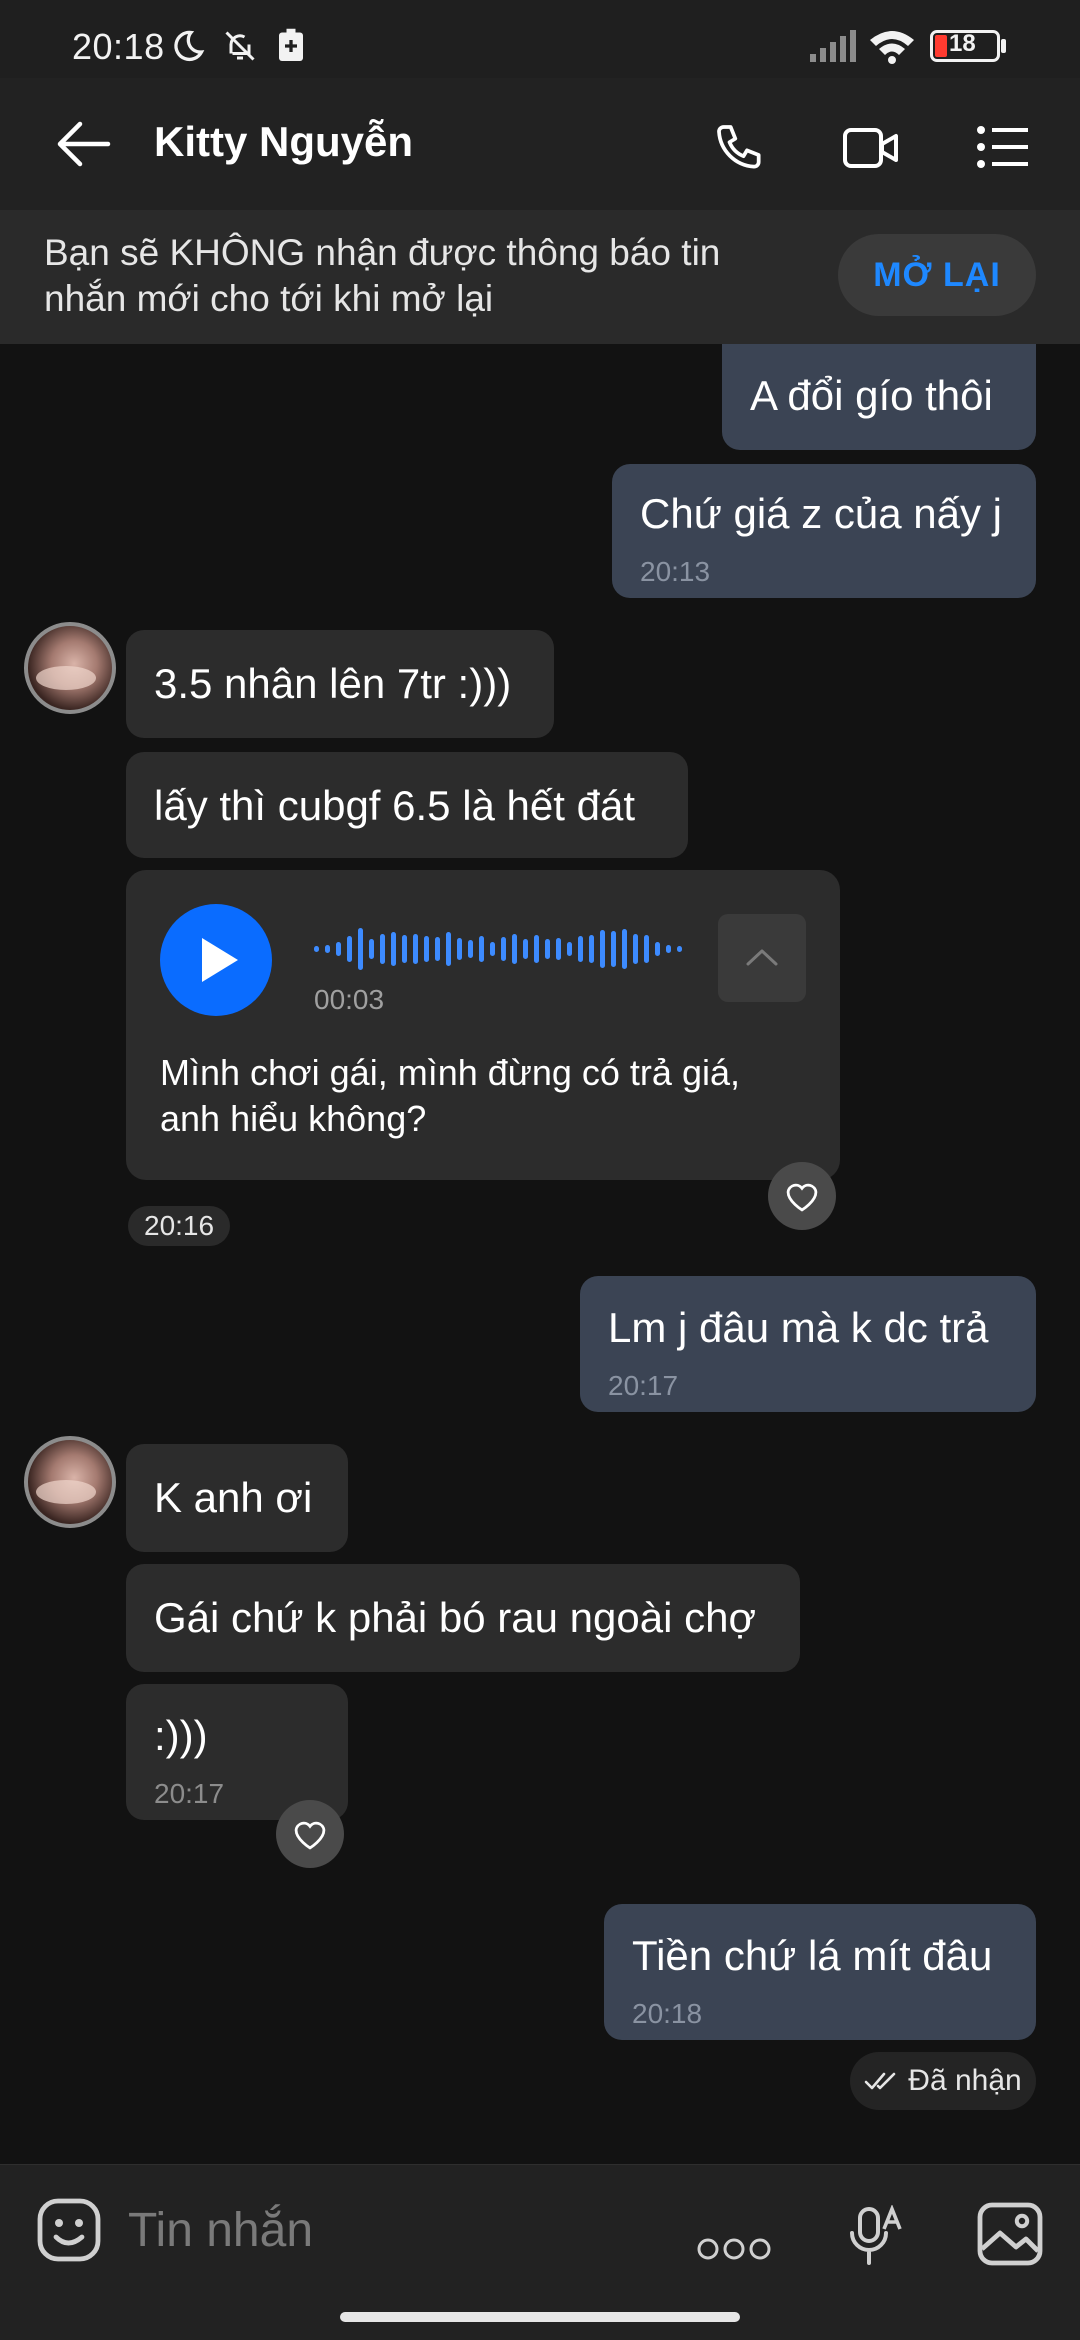  Describe the element at coordinates (283, 142) in the screenshot. I see `contact-name: Kitty Nguyễn` at that location.